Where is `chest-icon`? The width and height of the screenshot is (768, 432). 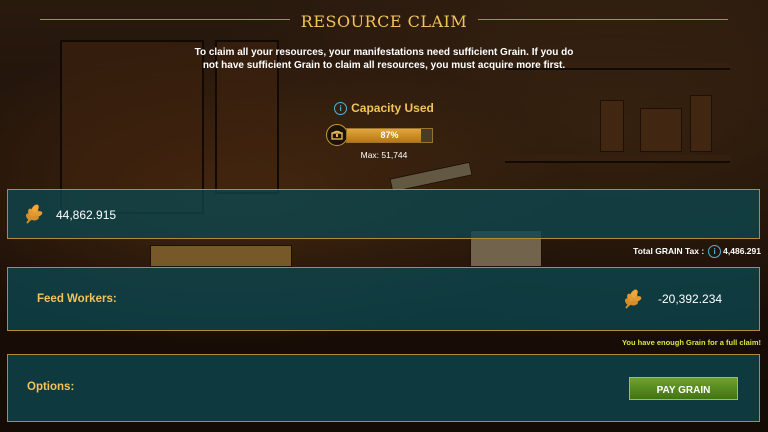 chest-icon is located at coordinates (337, 135).